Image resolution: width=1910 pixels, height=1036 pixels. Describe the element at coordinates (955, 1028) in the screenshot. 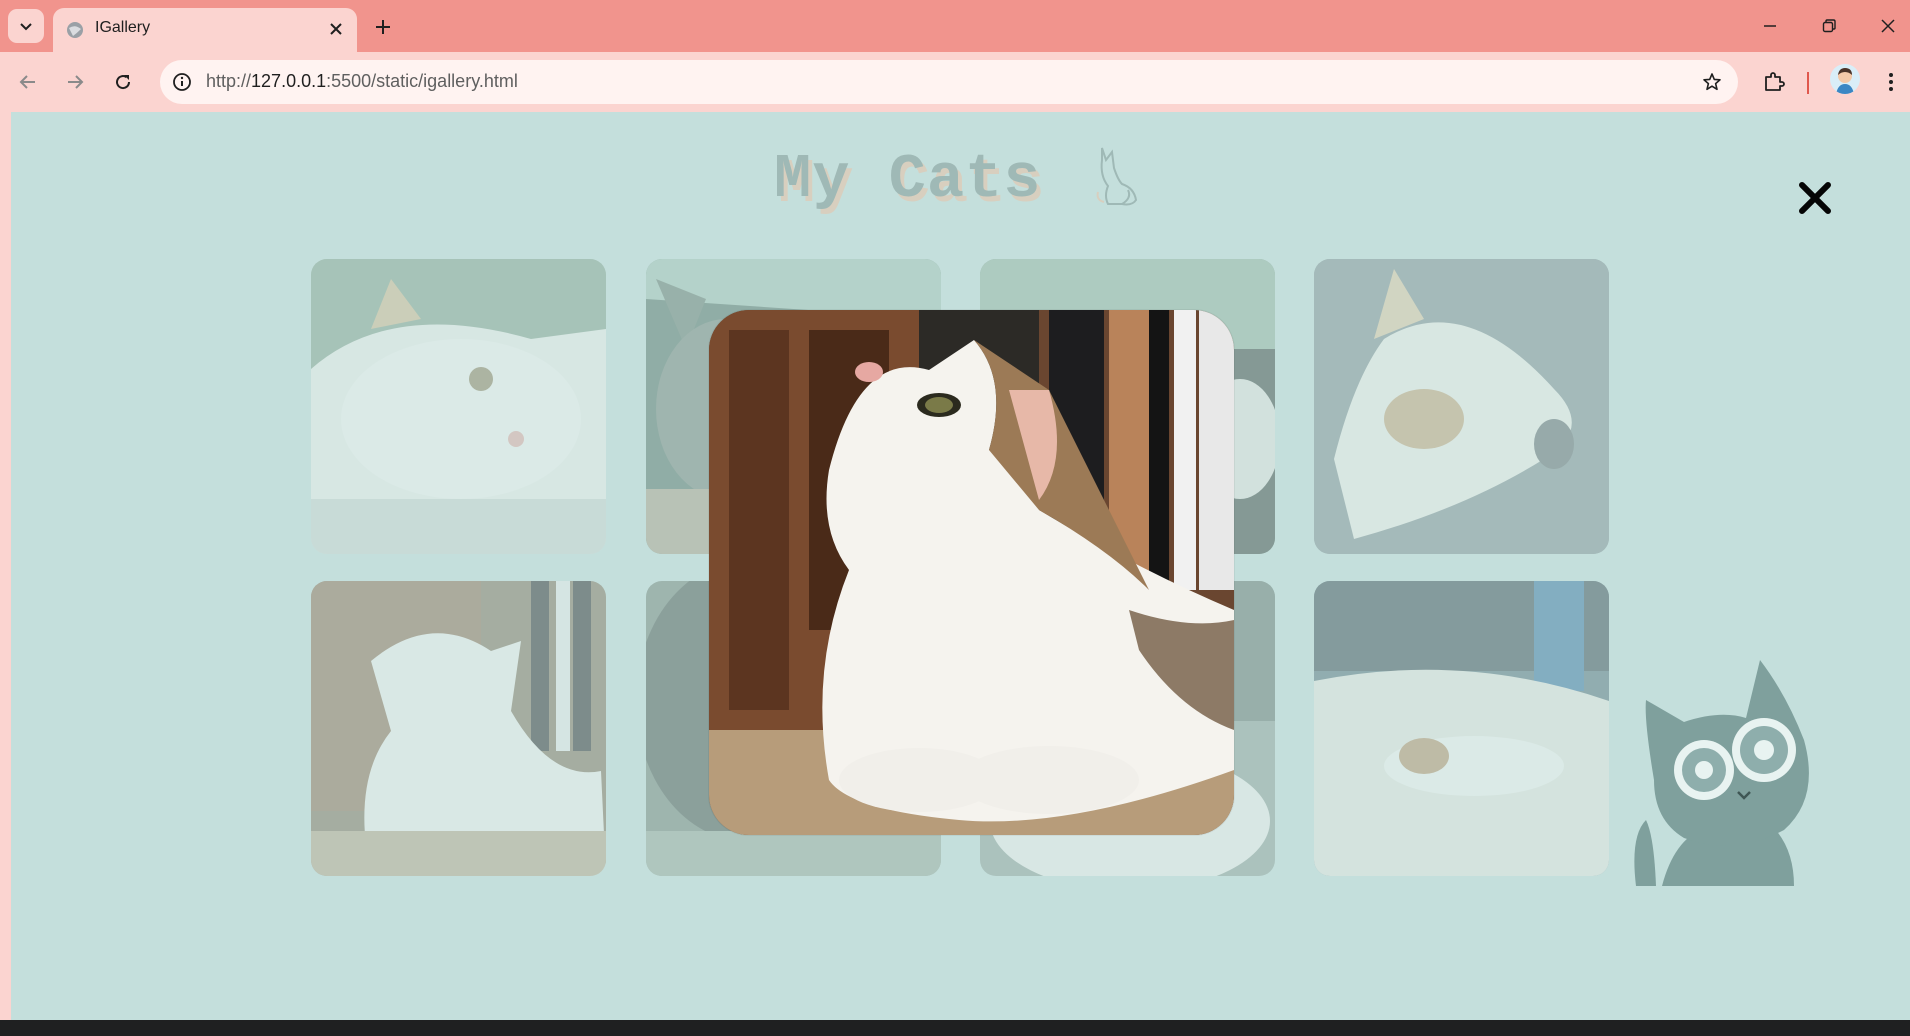

I see `os-taskbar` at that location.